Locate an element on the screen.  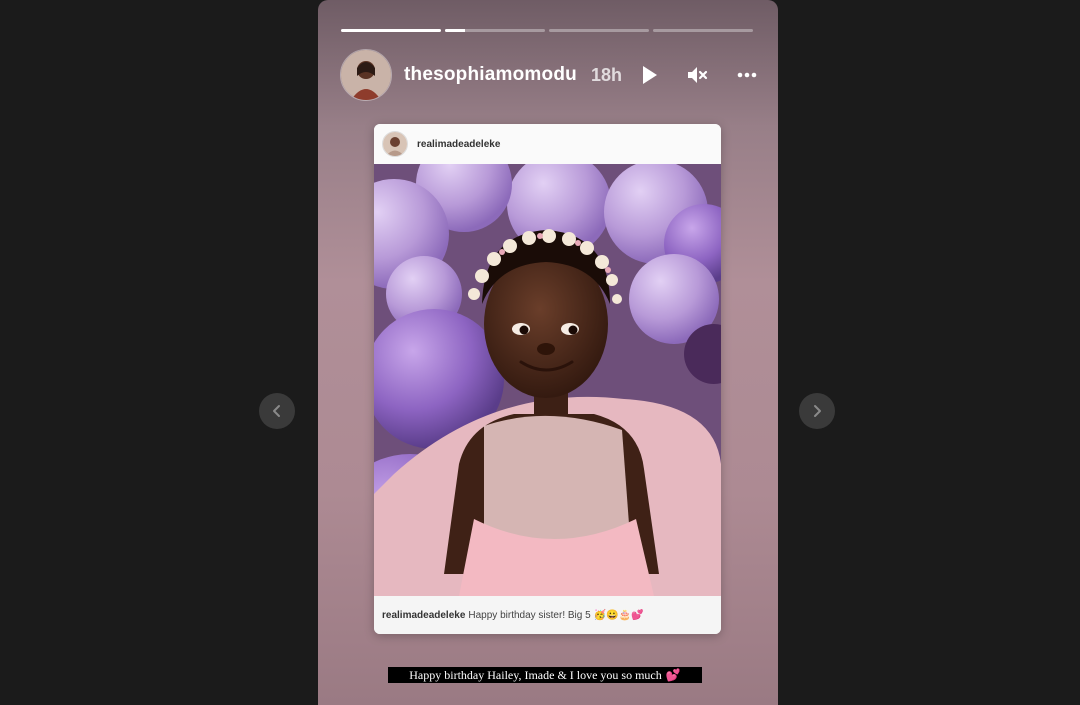
shared-post-avatar is located at coordinates (395, 144).